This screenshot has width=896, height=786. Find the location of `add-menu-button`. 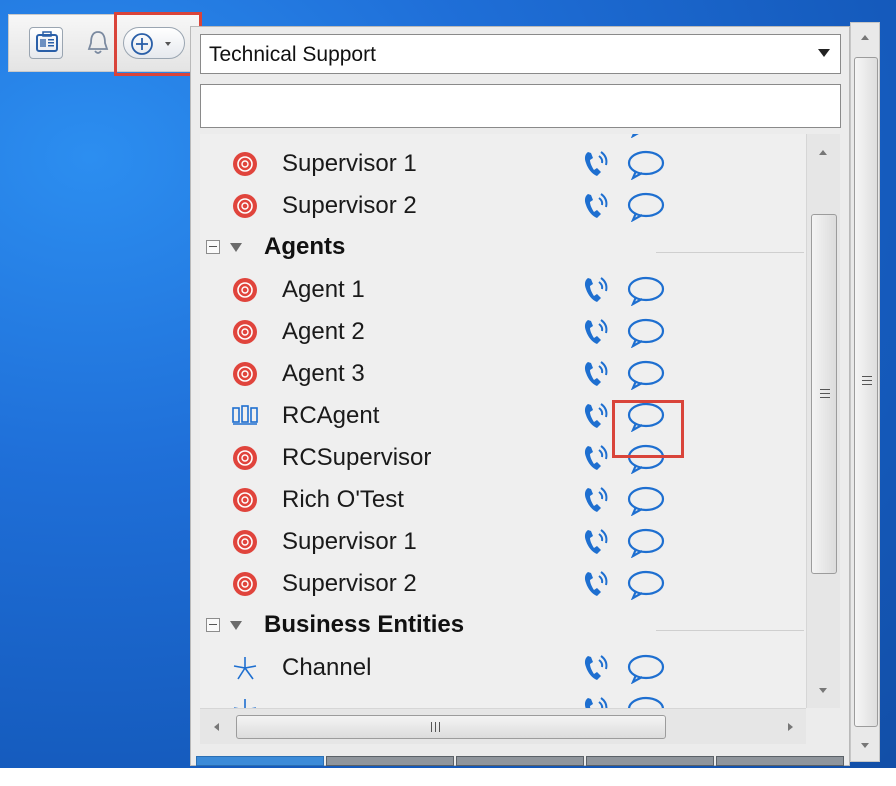

add-menu-button is located at coordinates (154, 43).